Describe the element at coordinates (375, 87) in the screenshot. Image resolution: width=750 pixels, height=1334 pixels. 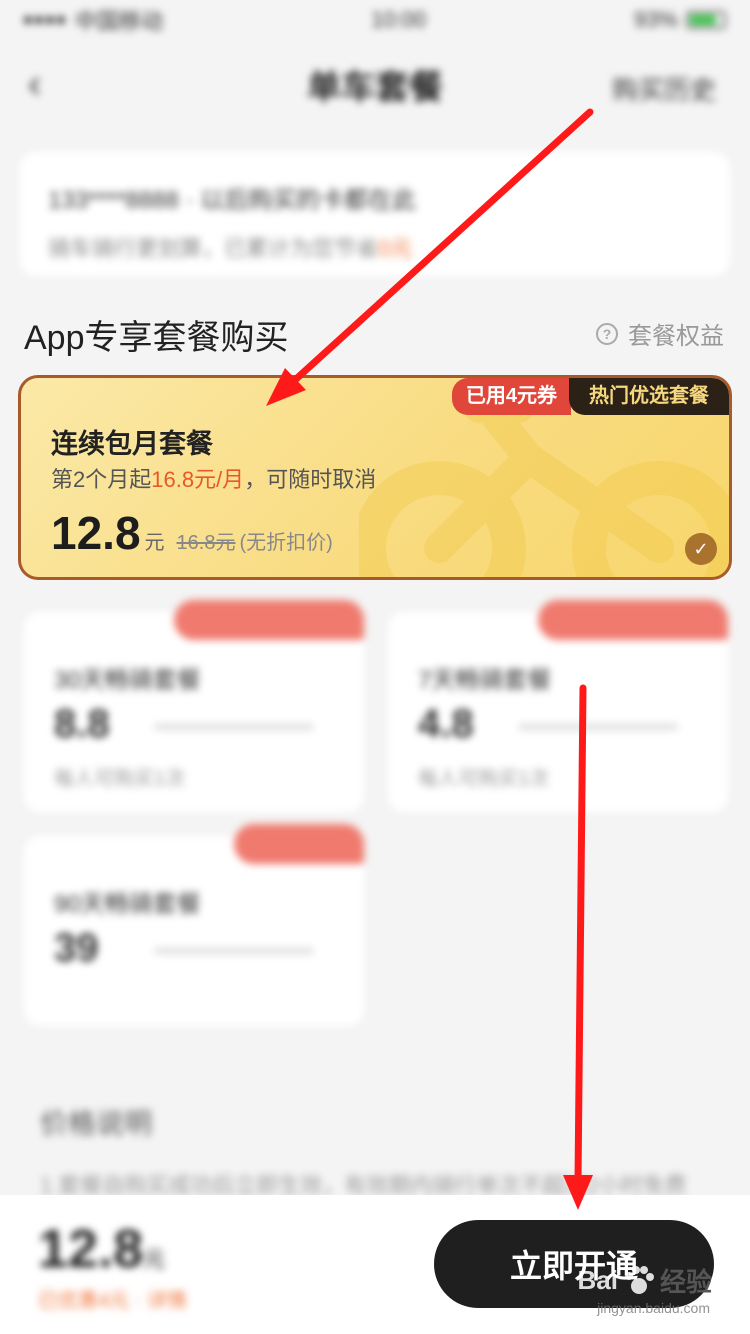
I see `page-title: 单车套餐` at that location.